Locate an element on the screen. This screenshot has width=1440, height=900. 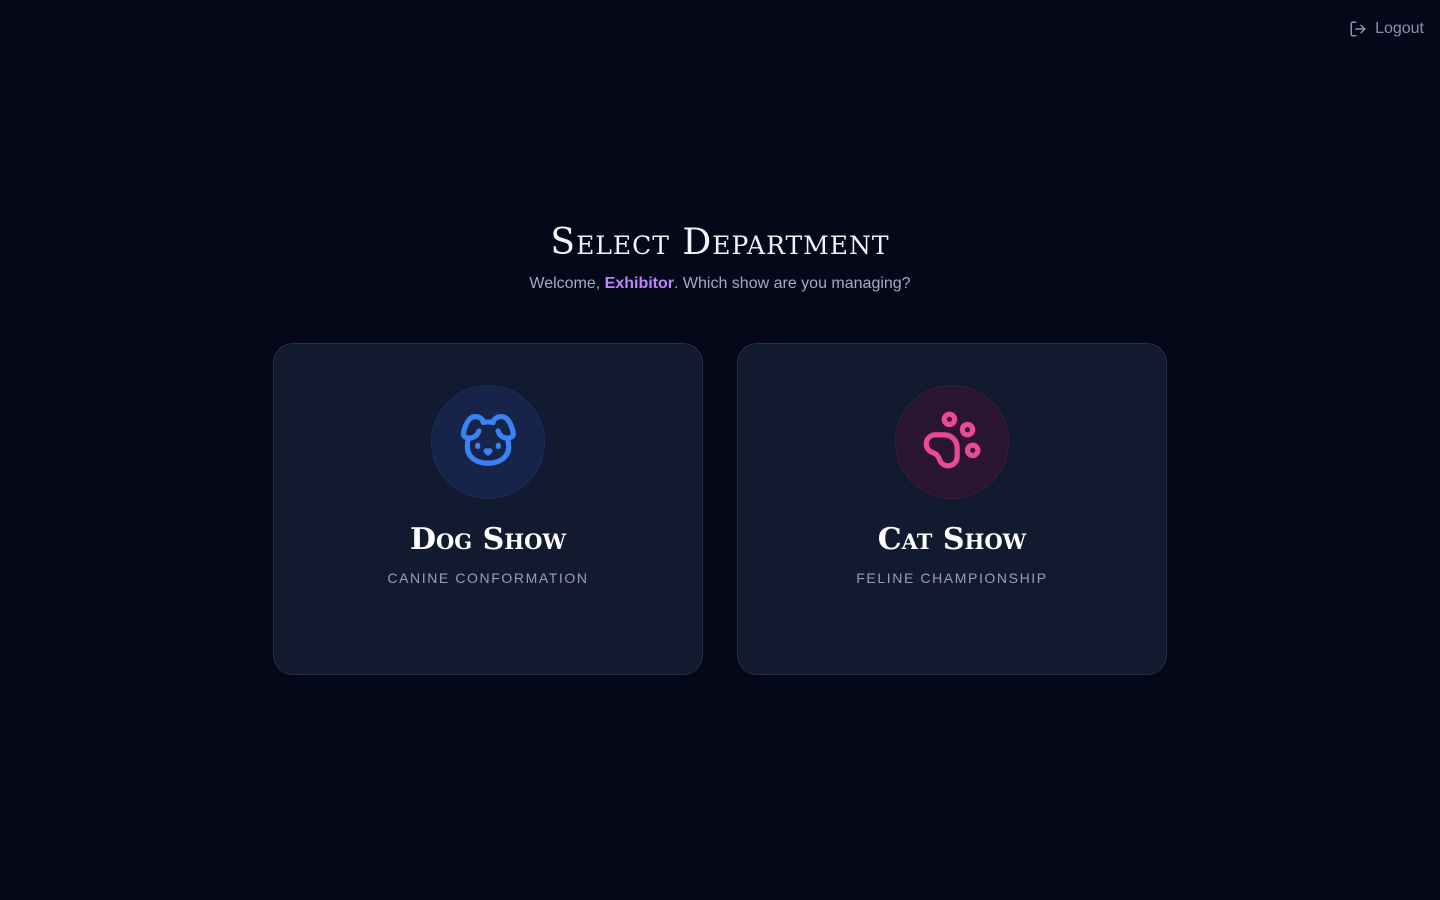
paw-icon is located at coordinates (952, 442).